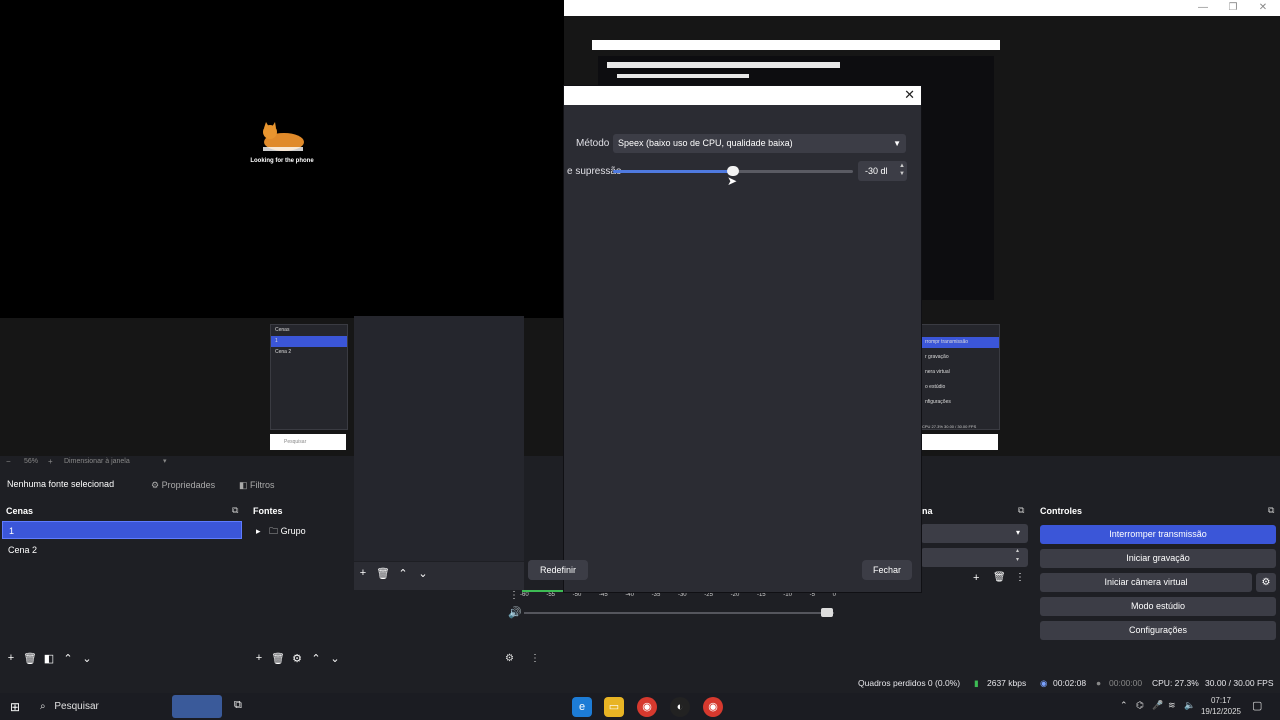 The height and width of the screenshot is (720, 1280). What do you see at coordinates (679, 613) in the screenshot?
I see `volume-slider` at bounding box center [679, 613].